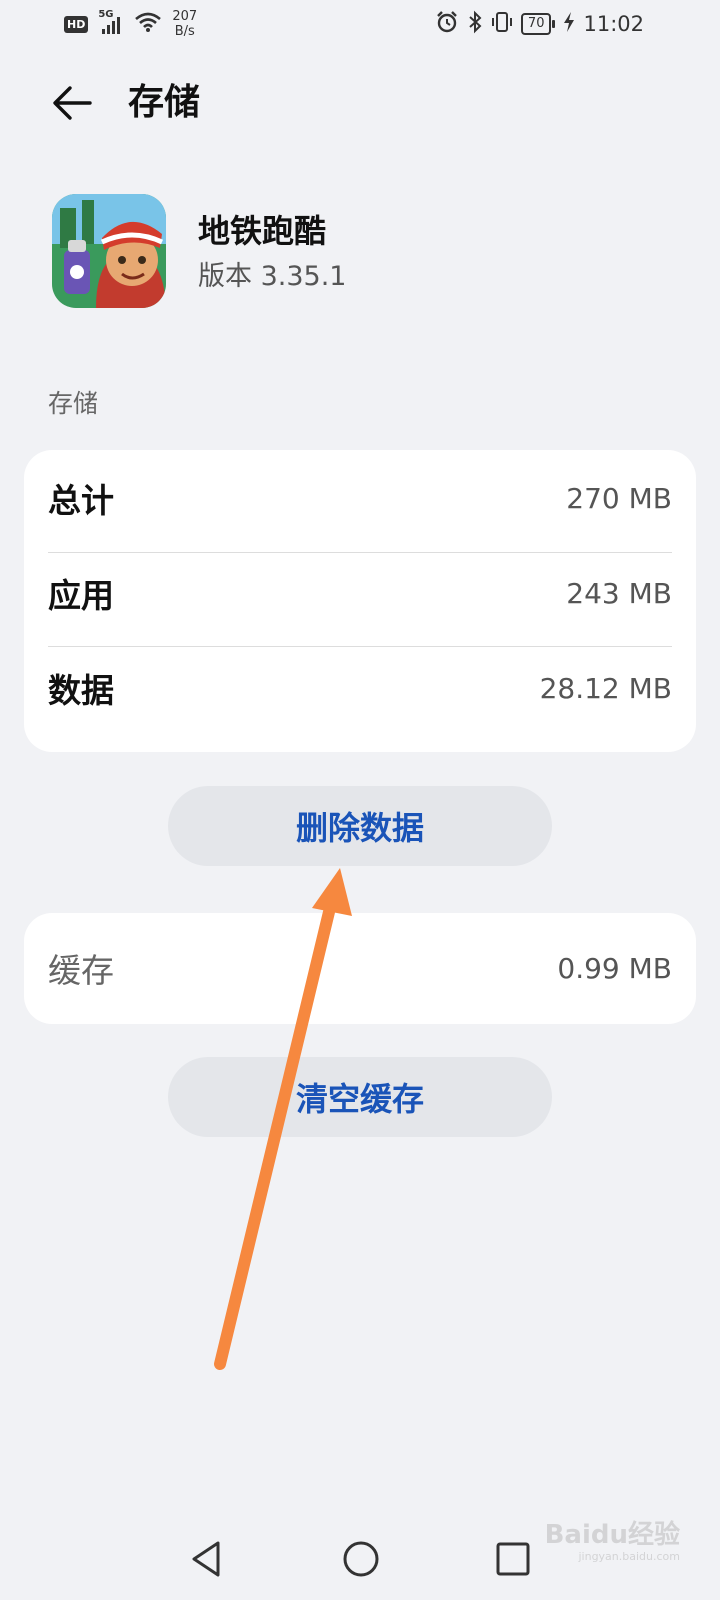  I want to click on row-label: 应用, so click(81, 595).